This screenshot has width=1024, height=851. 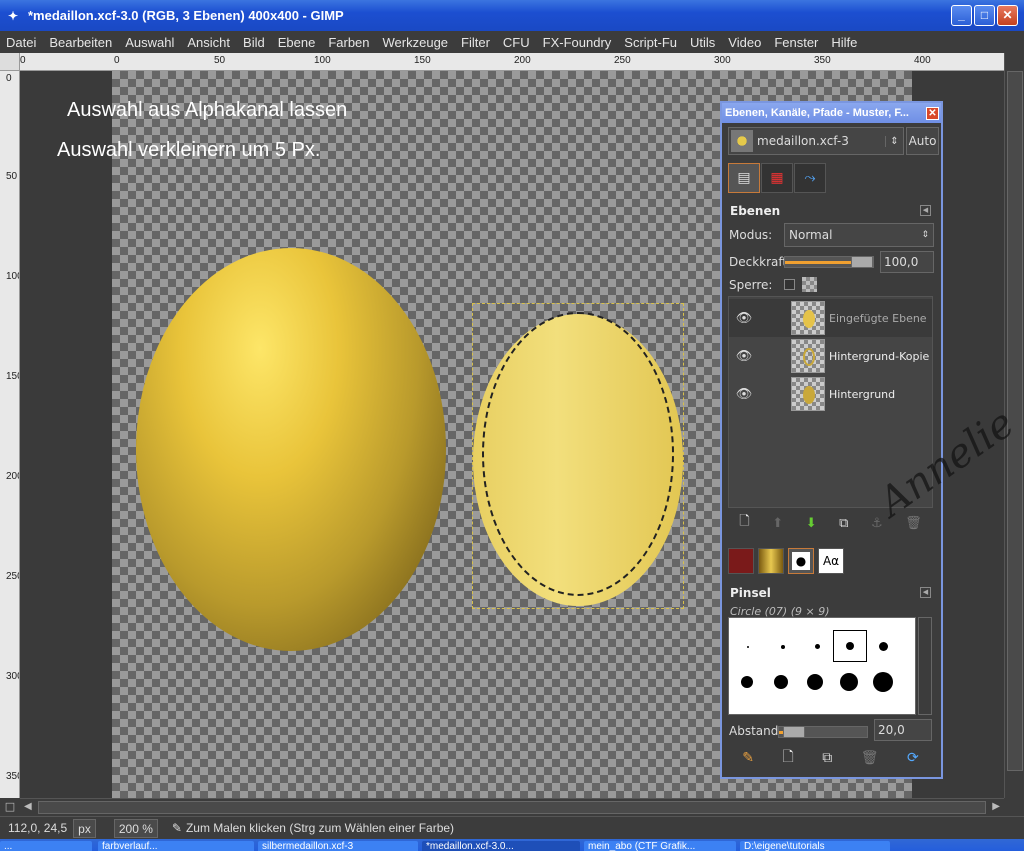 I want to click on brush-grid, so click(x=822, y=666).